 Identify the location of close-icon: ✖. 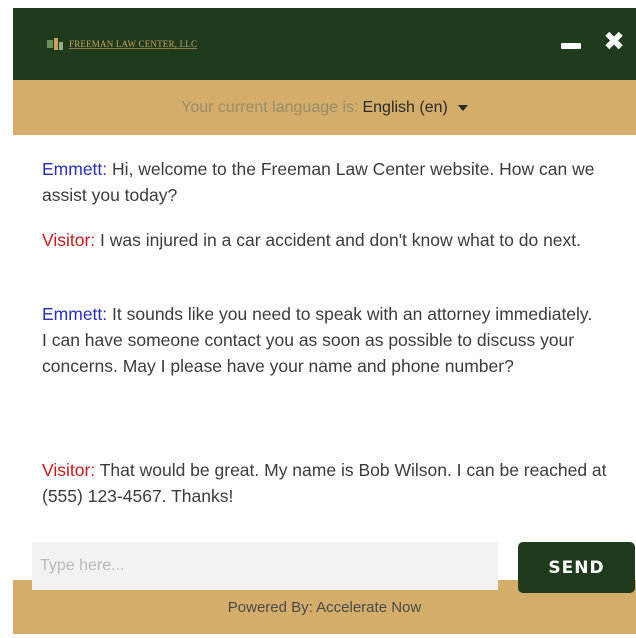
(614, 42).